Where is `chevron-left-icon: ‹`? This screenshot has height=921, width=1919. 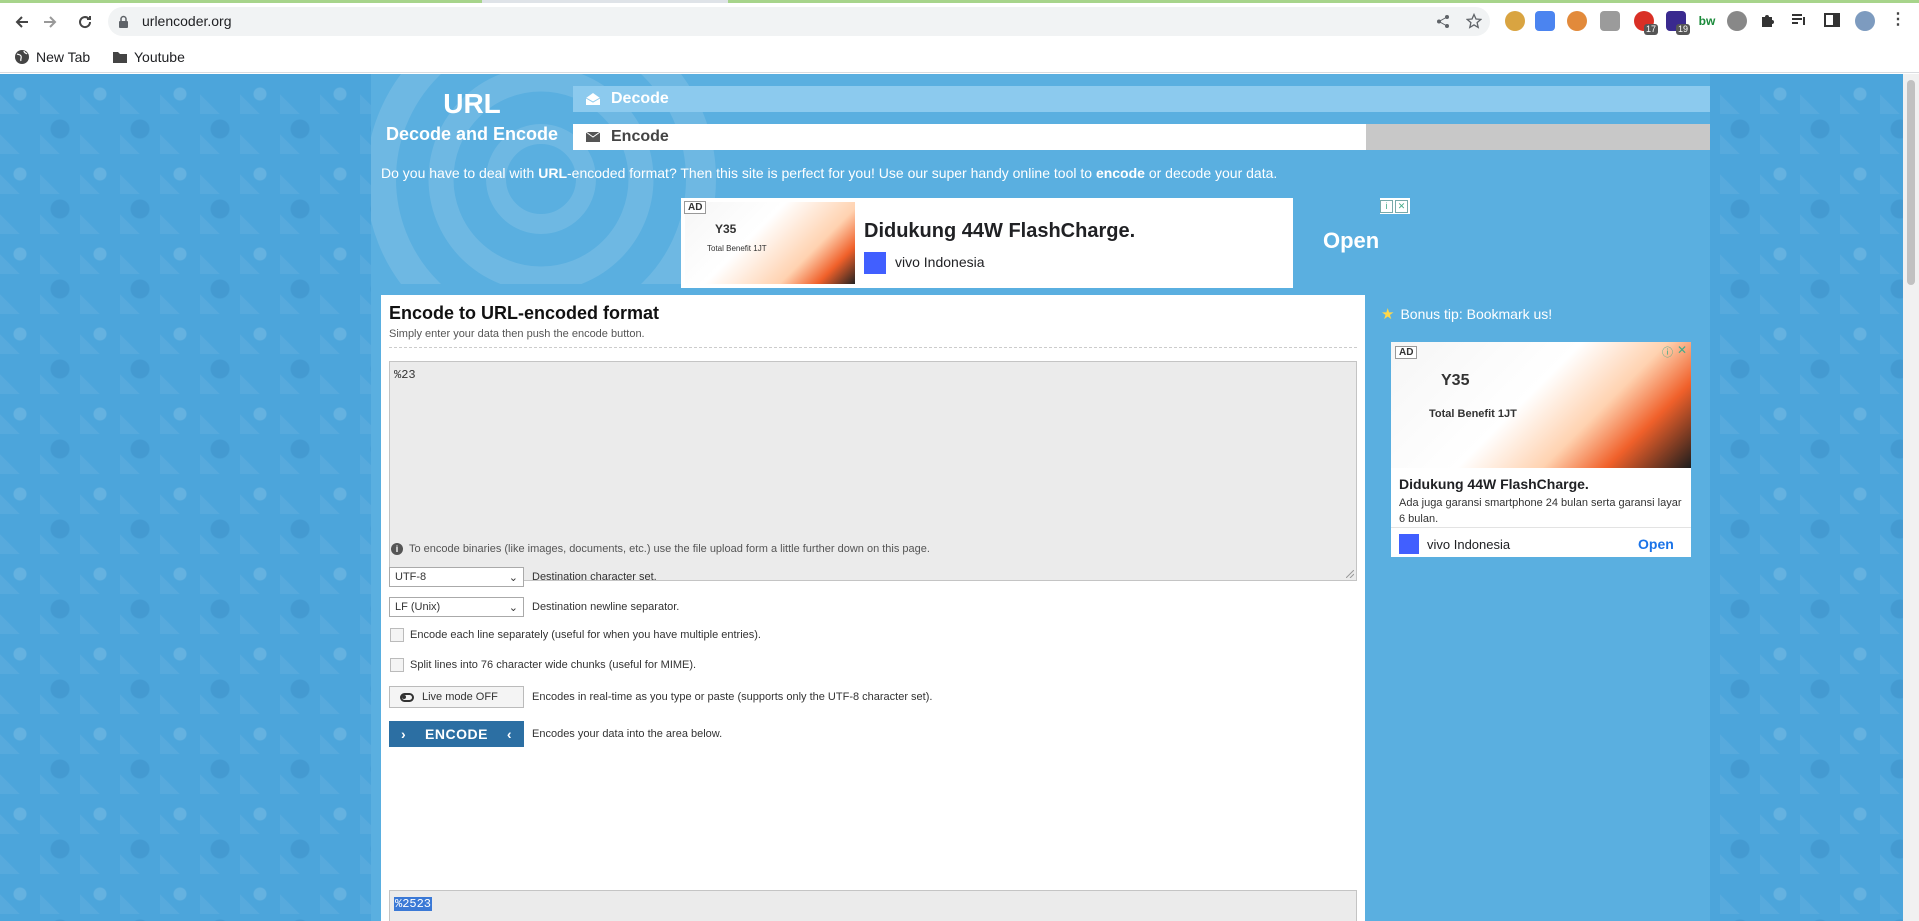
chevron-left-icon: ‹ is located at coordinates (509, 734).